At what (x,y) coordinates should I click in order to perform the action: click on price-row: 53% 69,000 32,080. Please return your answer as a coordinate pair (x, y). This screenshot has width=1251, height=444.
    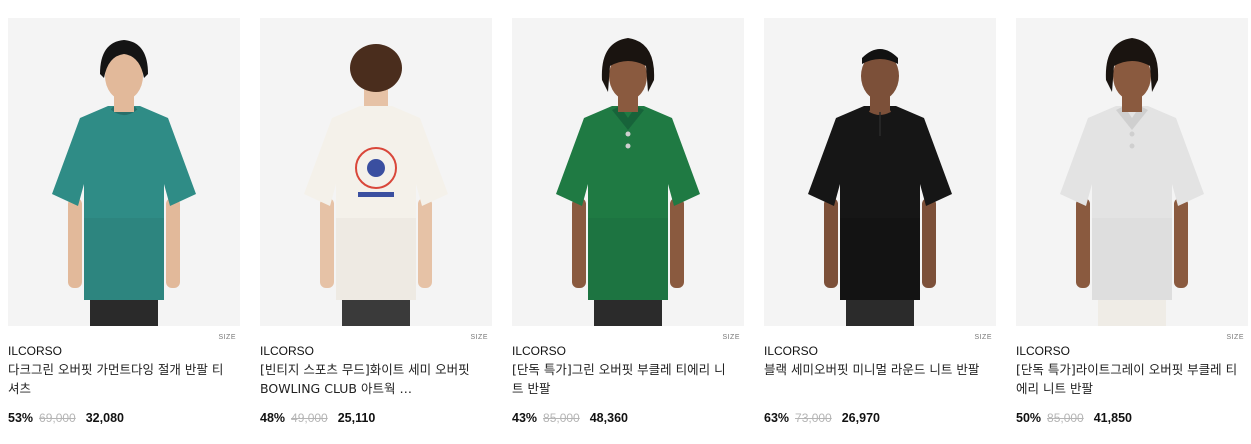
    Looking at the image, I should click on (124, 418).